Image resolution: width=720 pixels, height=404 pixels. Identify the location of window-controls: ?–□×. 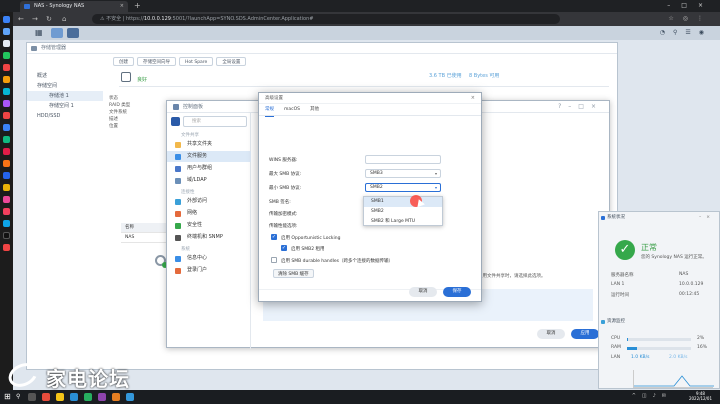
(580, 107).